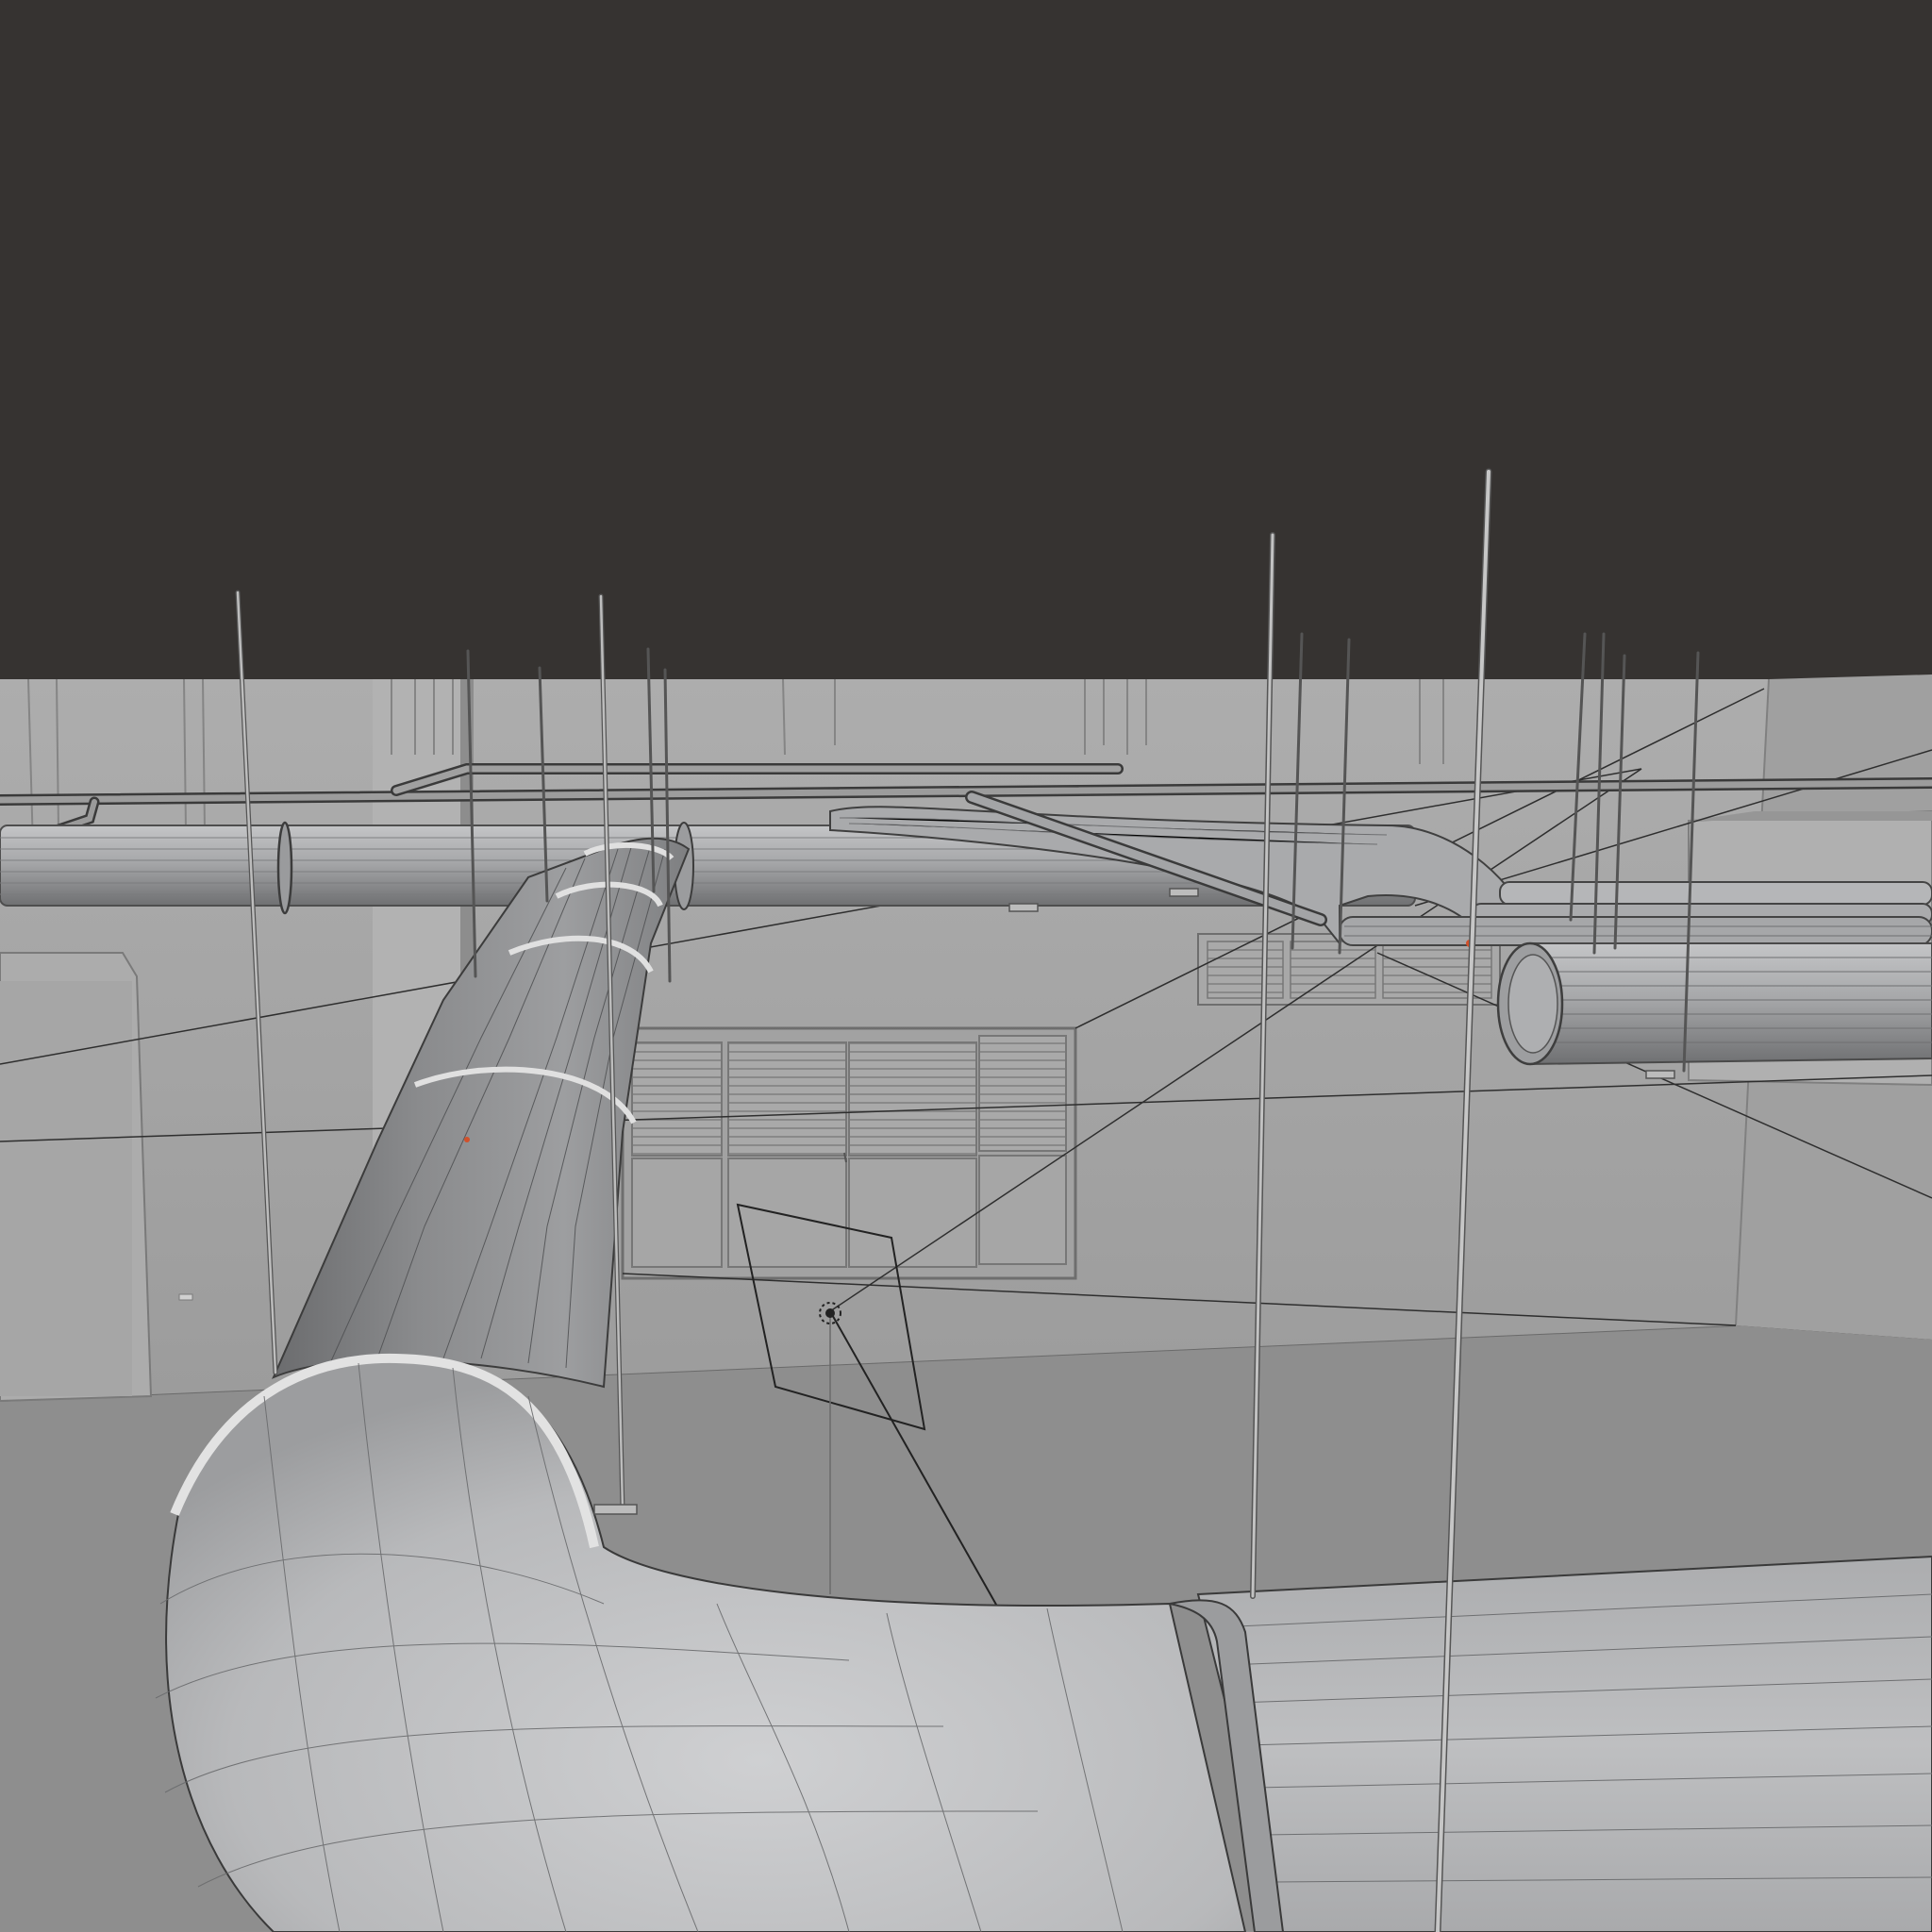 The height and width of the screenshot is (1932, 1932). I want to click on duct-foreground-run, so click(1550, 1743).